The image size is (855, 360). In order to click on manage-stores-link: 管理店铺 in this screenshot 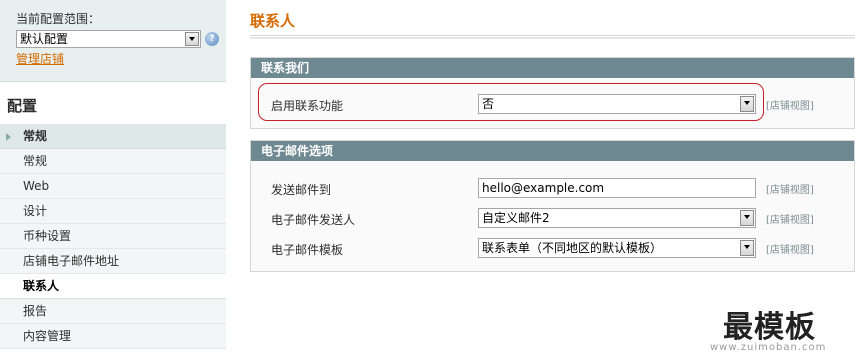, I will do `click(40, 59)`.